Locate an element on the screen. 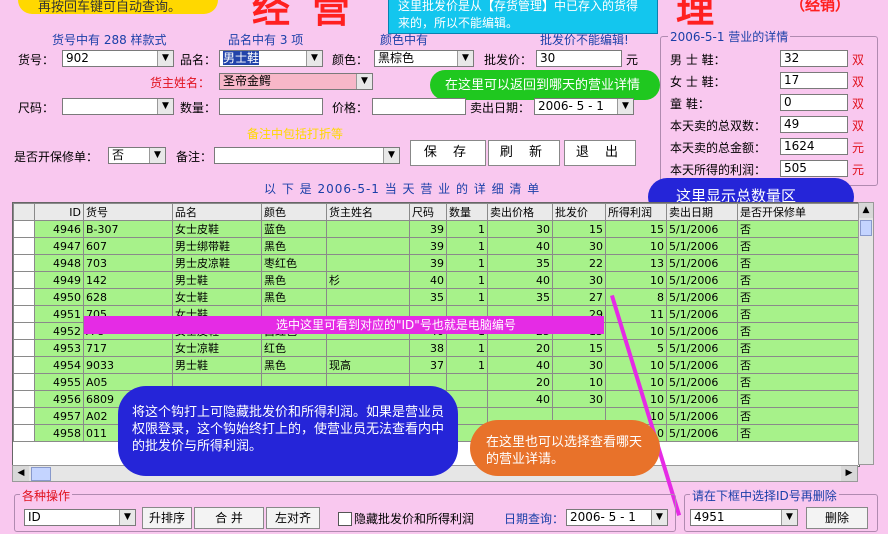 This screenshot has width=888, height=534. cell-price: 35 is located at coordinates (520, 263).